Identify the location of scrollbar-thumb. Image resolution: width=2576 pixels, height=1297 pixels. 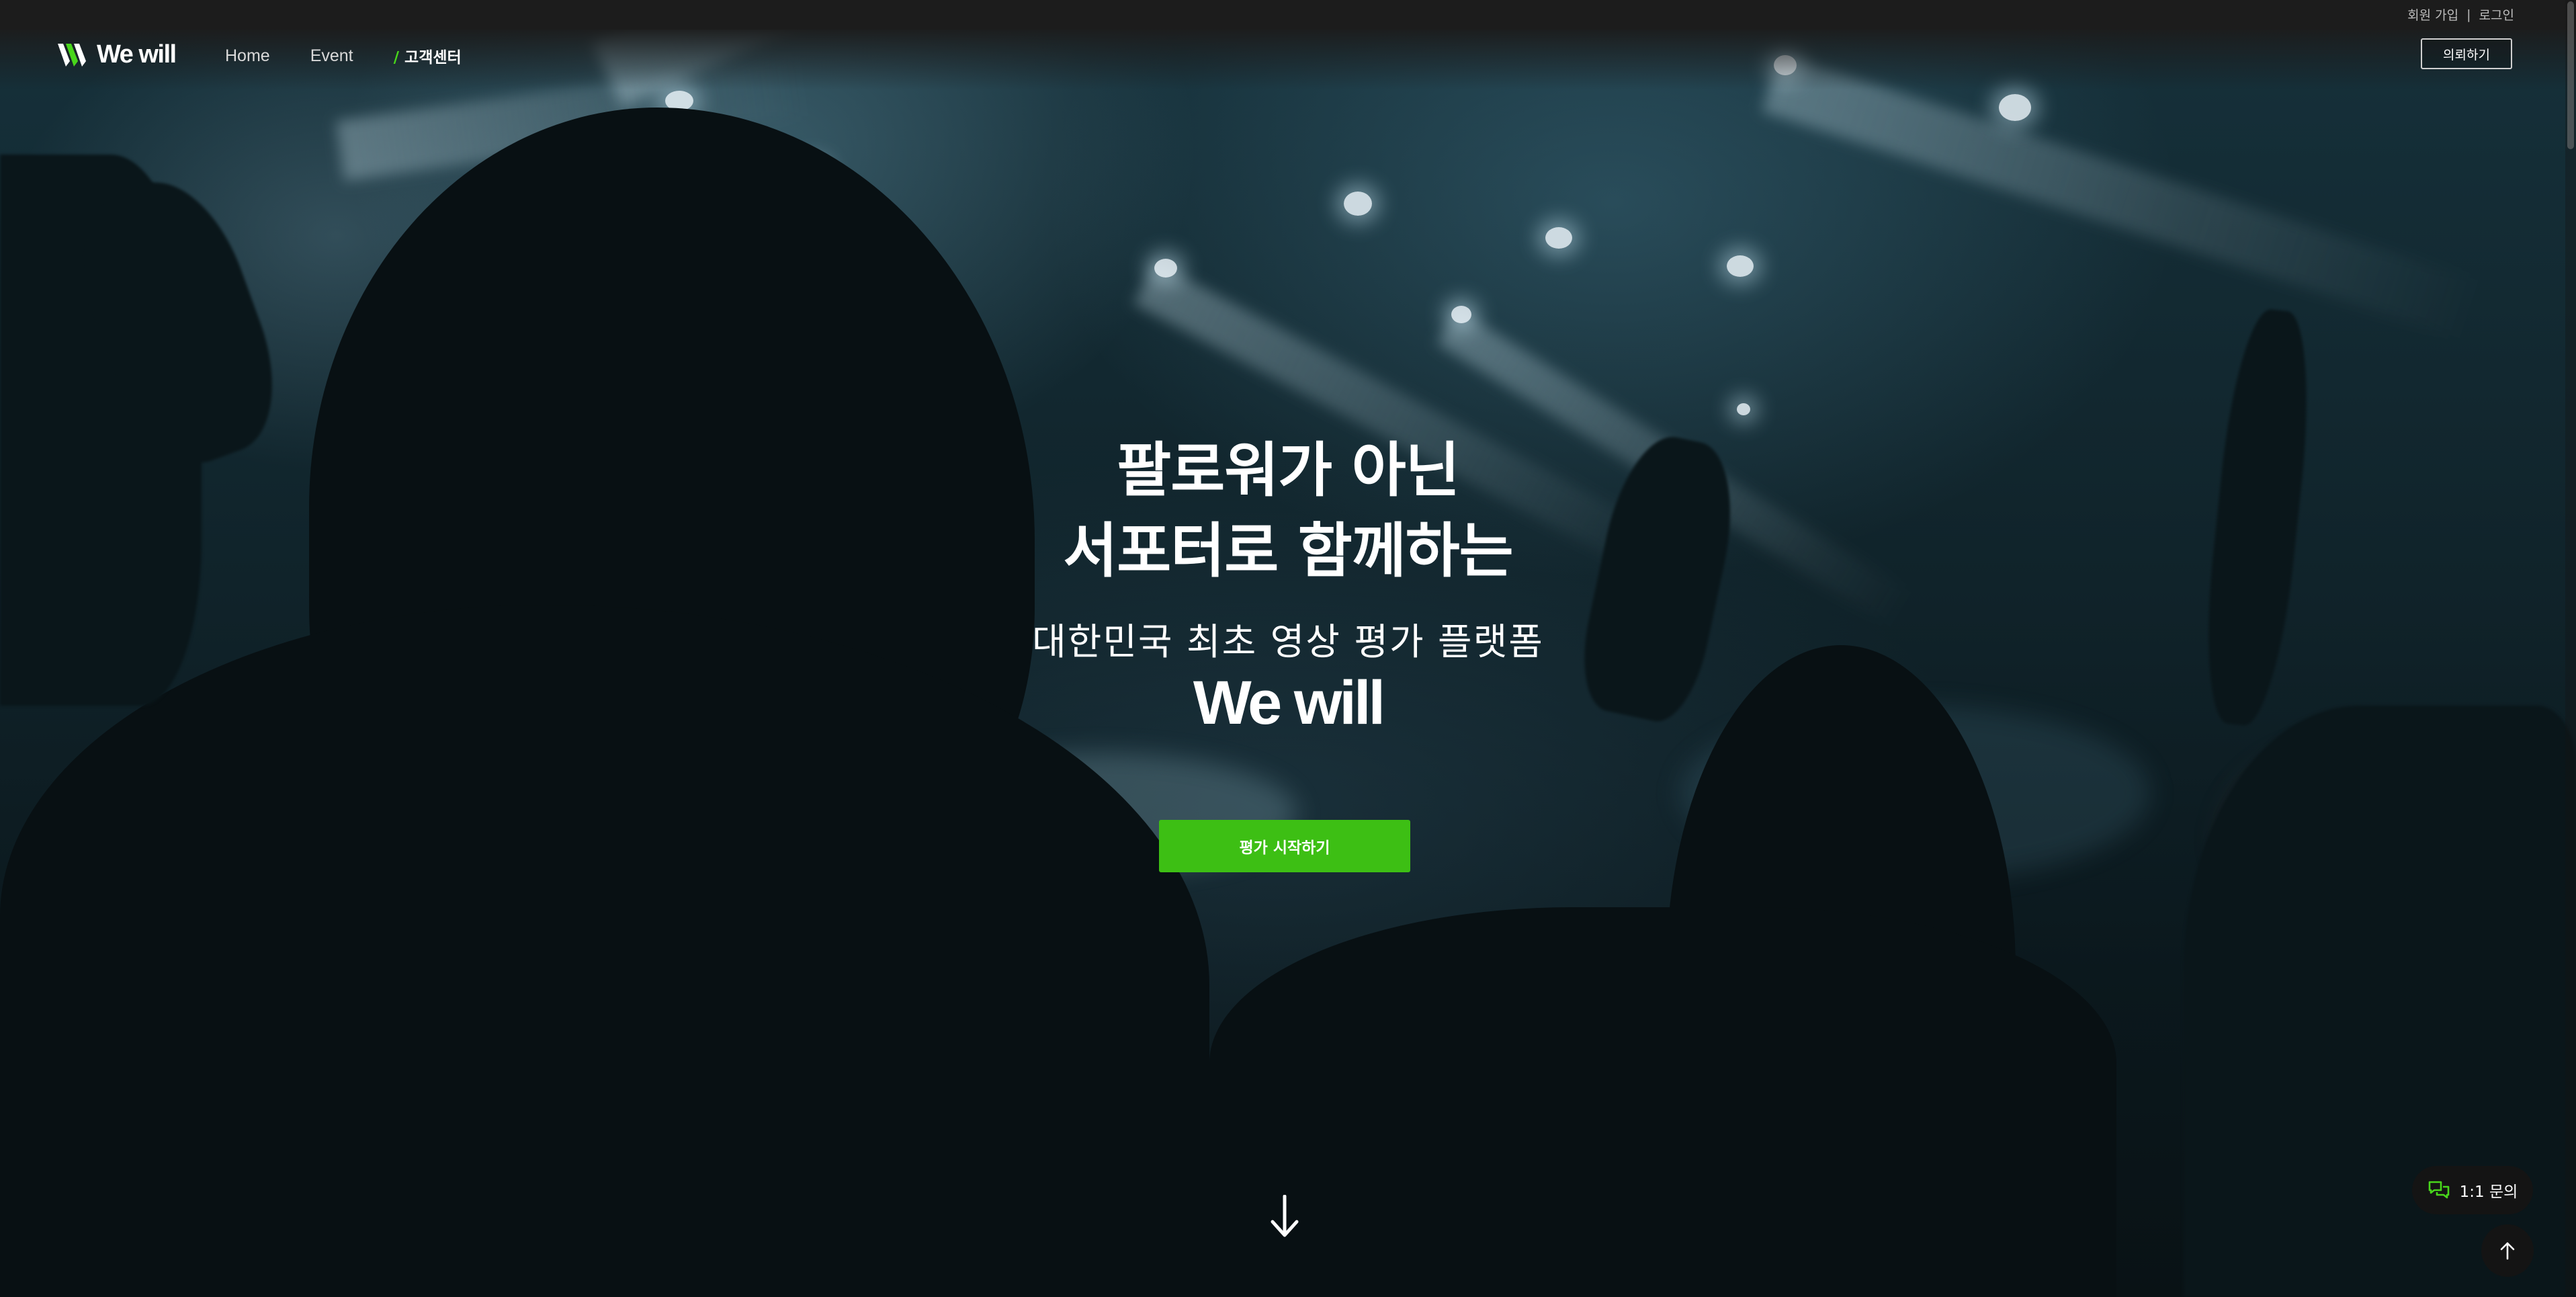
(2570, 75).